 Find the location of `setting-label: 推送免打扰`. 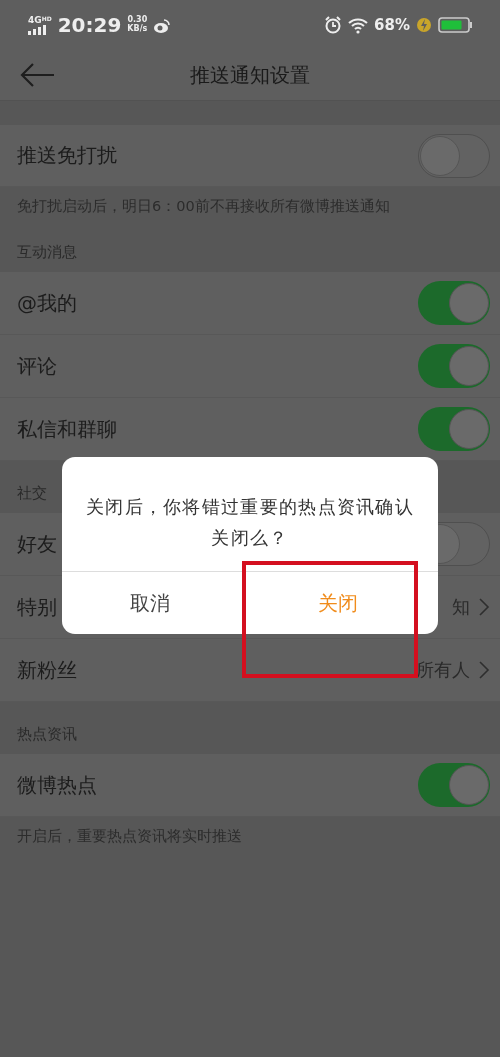

setting-label: 推送免打扰 is located at coordinates (67, 155).